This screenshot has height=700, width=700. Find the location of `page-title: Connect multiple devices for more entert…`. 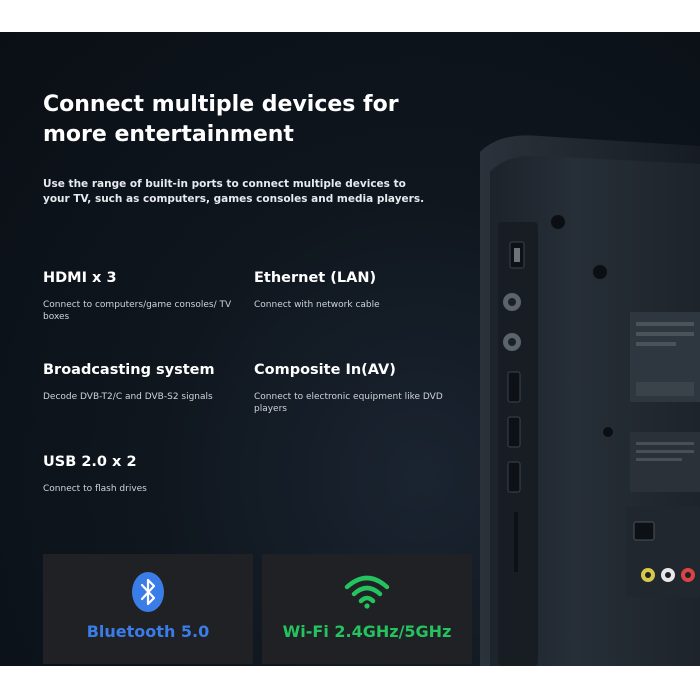

page-title: Connect multiple devices for more entert… is located at coordinates (221, 119).